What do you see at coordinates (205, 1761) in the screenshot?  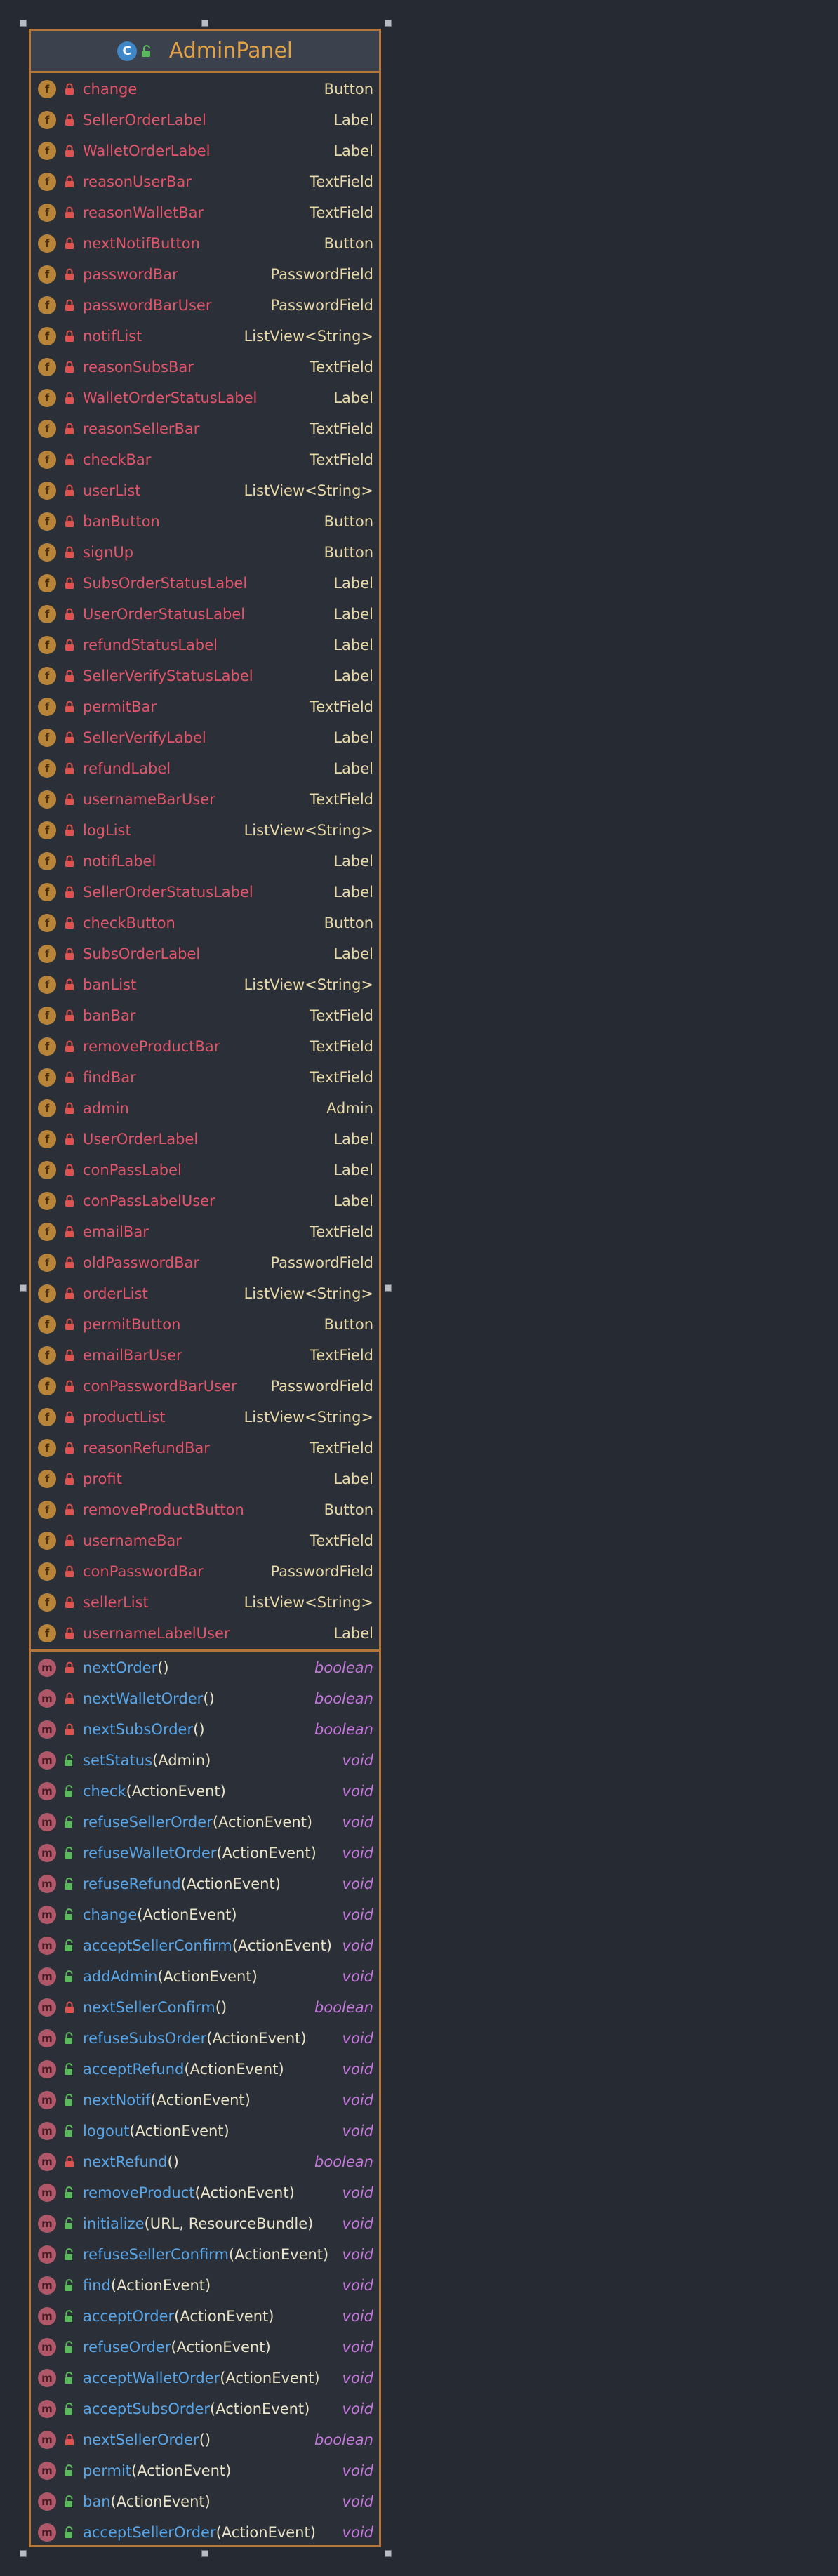 I see `method-row: m setStatus (Admin) void` at bounding box center [205, 1761].